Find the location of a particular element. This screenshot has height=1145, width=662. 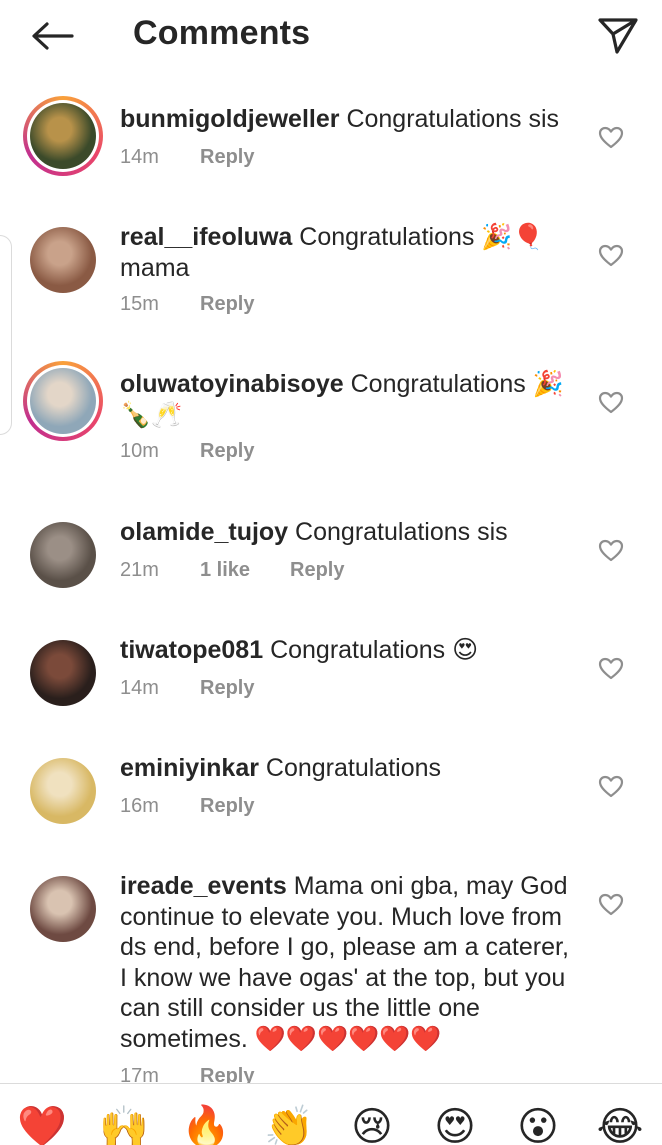

comment-text: eminiyinkar Congratulations is located at coordinates (350, 768).